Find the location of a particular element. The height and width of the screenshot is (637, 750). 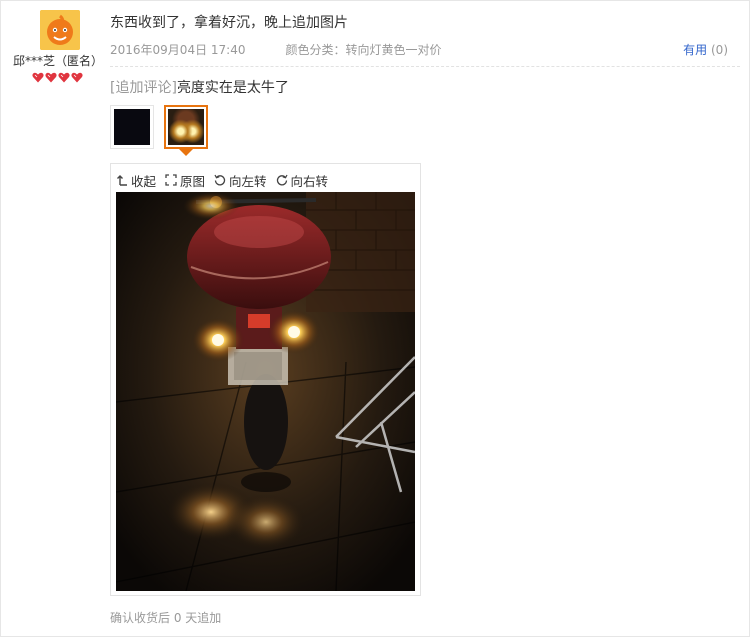

useful-button: 有用 (0) is located at coordinates (705, 49).